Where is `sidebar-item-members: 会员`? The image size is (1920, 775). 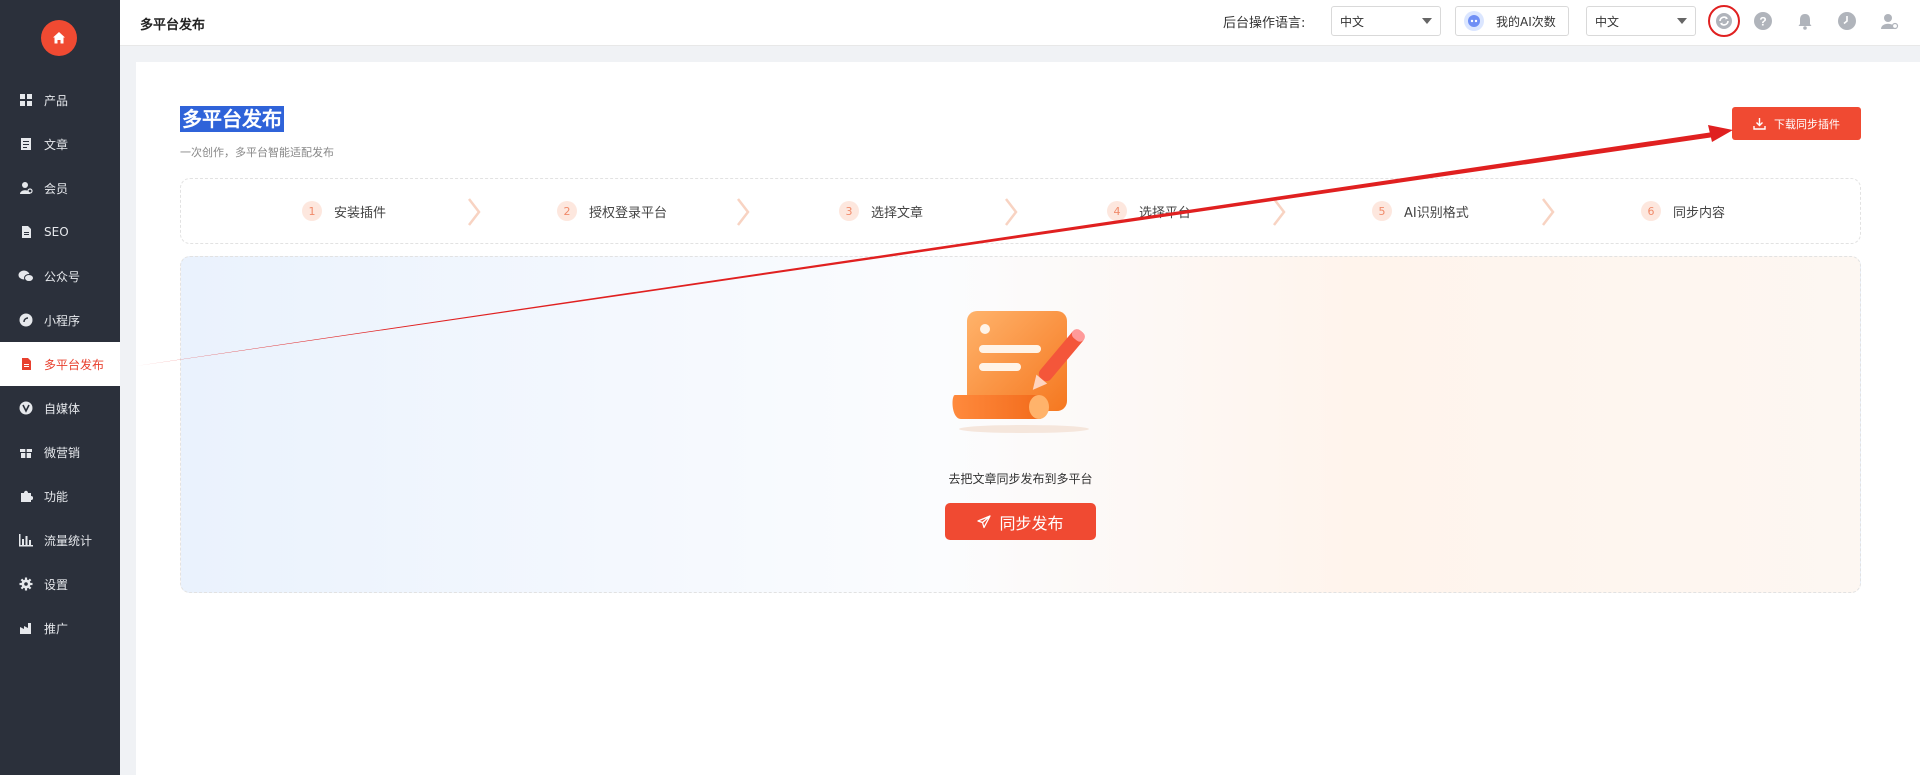 sidebar-item-members: 会员 is located at coordinates (60, 188).